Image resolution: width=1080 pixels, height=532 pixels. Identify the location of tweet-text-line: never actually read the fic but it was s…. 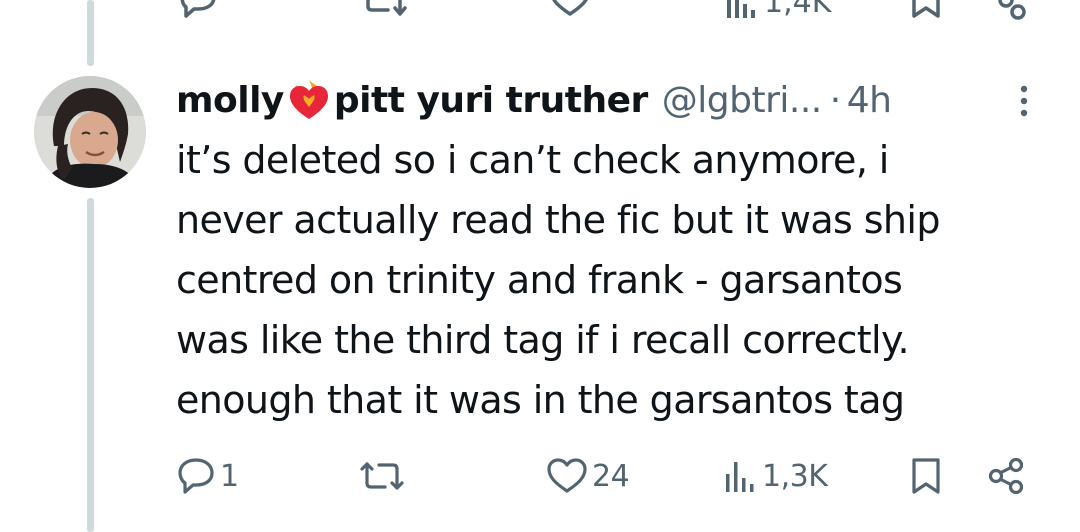
(558, 220).